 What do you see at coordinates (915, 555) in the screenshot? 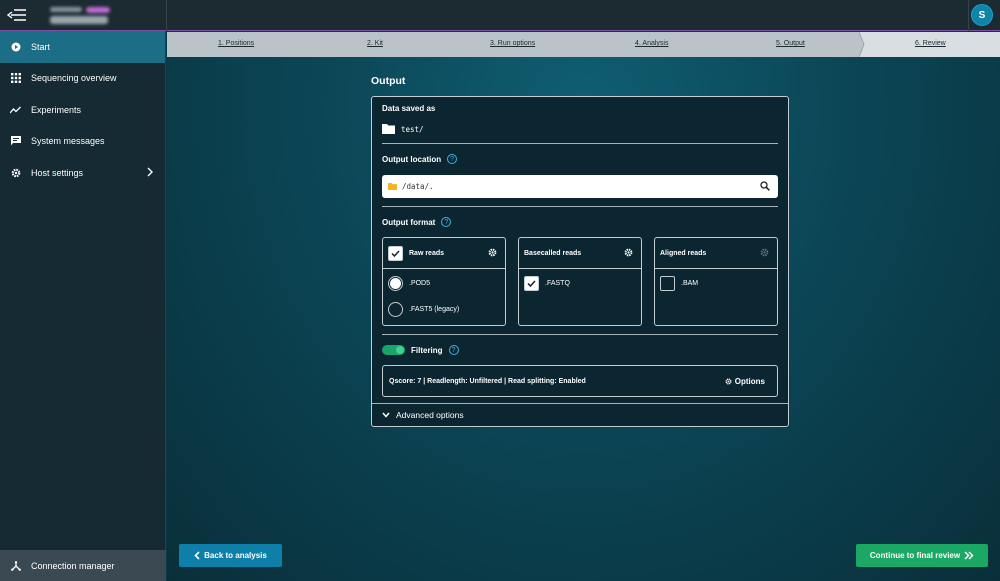
I see `continue-button-label: Continue to final review` at bounding box center [915, 555].